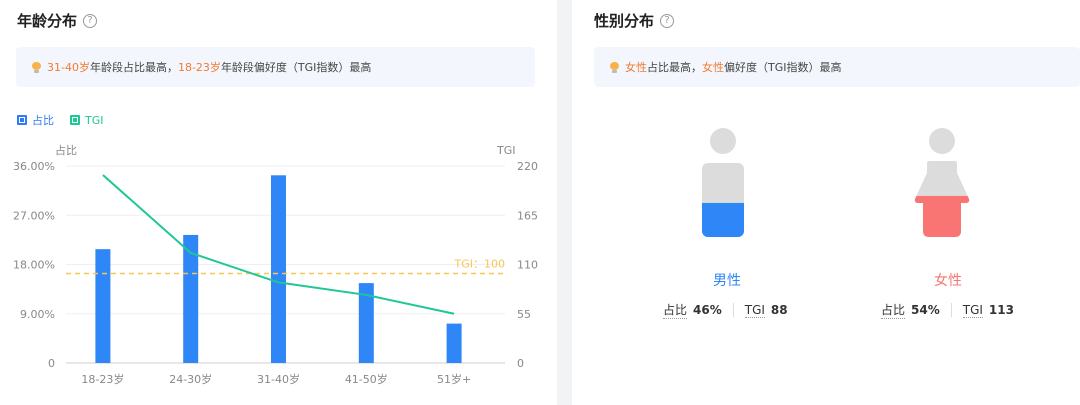  What do you see at coordinates (893, 311) in the screenshot?
I see `female-share-key: 占比` at bounding box center [893, 311].